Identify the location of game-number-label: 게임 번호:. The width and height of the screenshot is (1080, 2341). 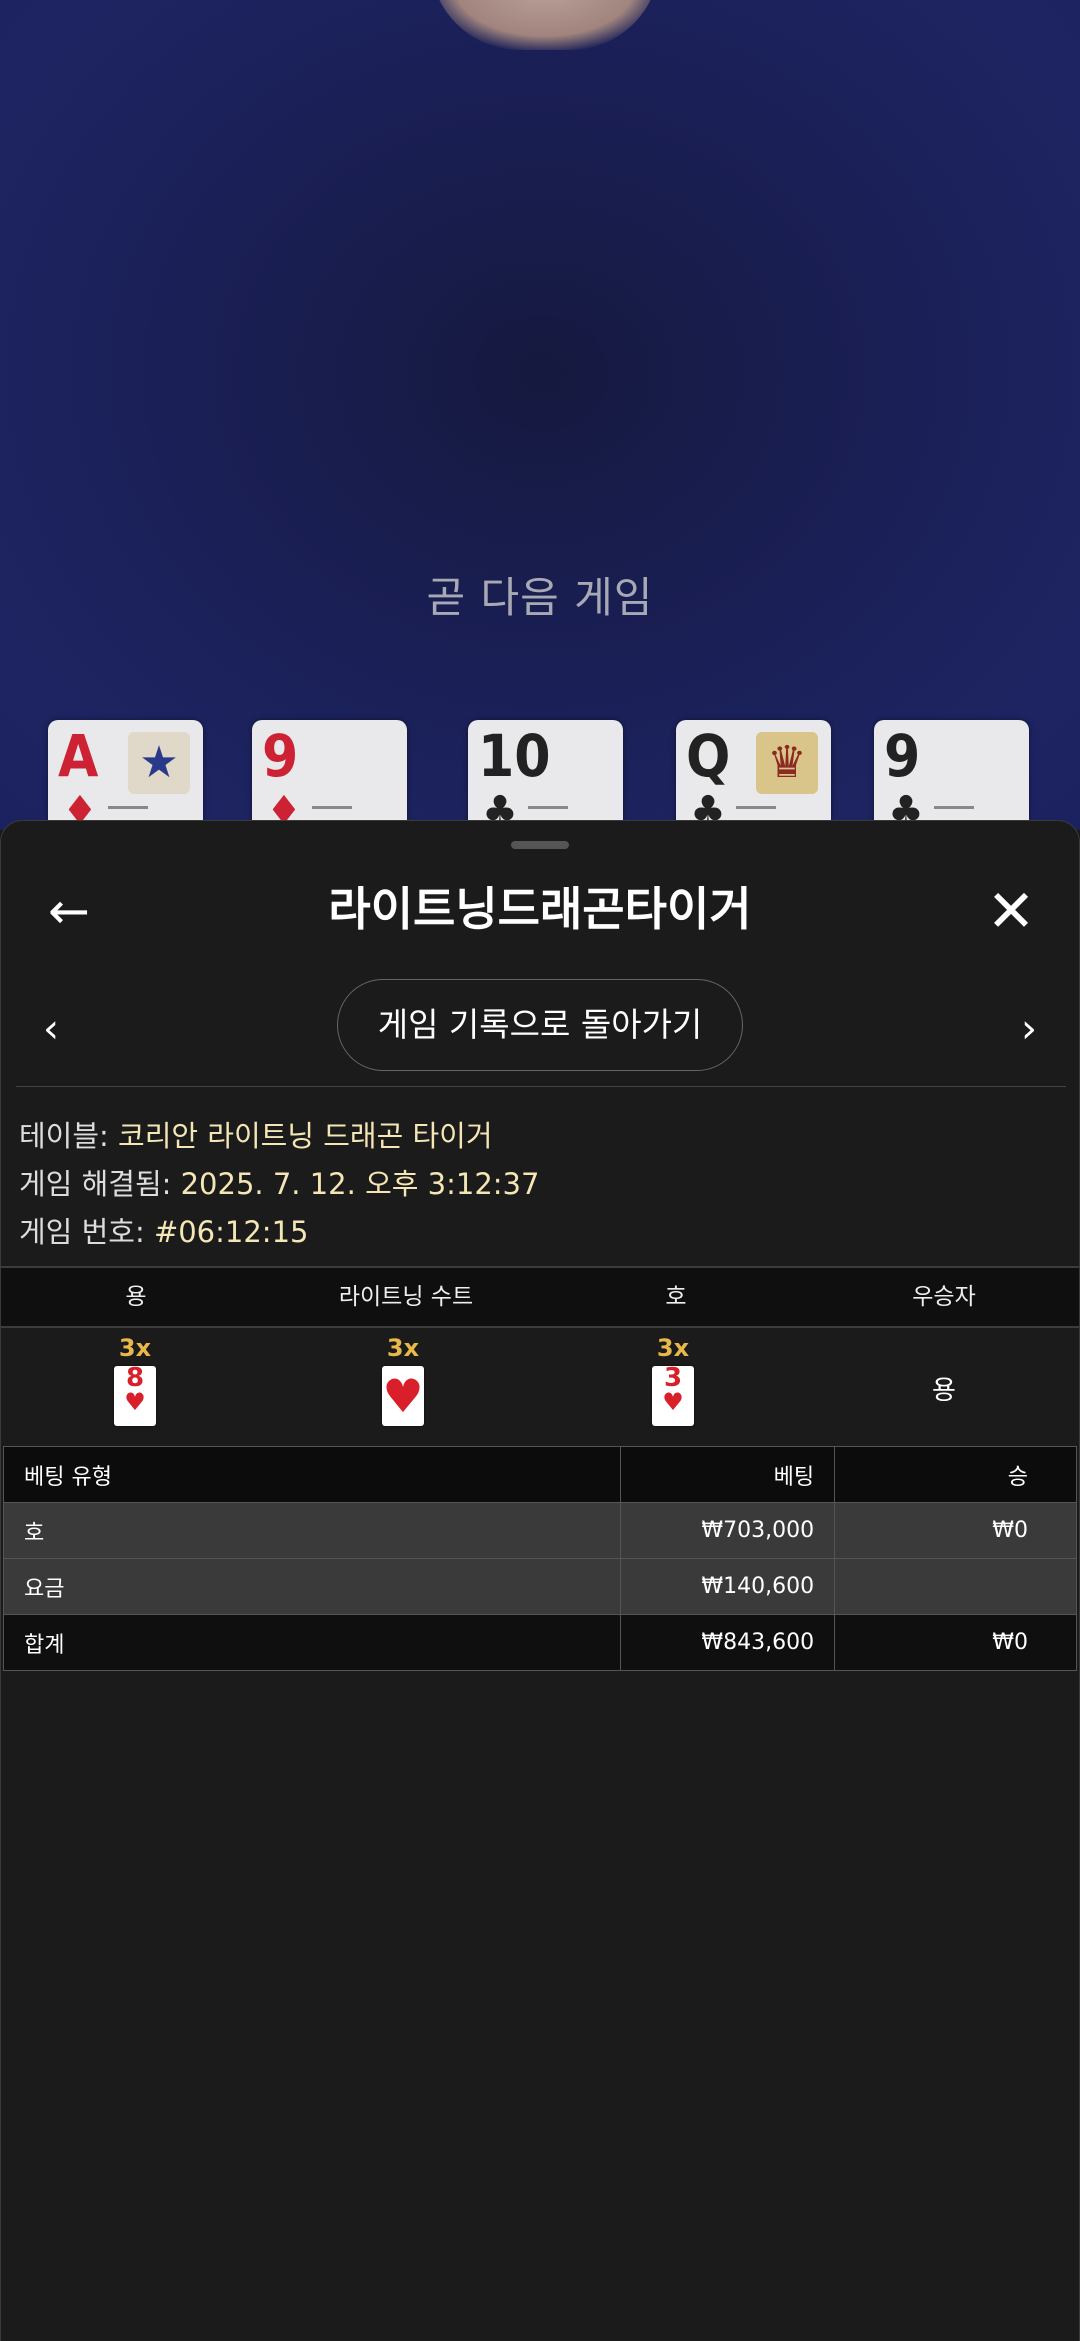
(82, 1232).